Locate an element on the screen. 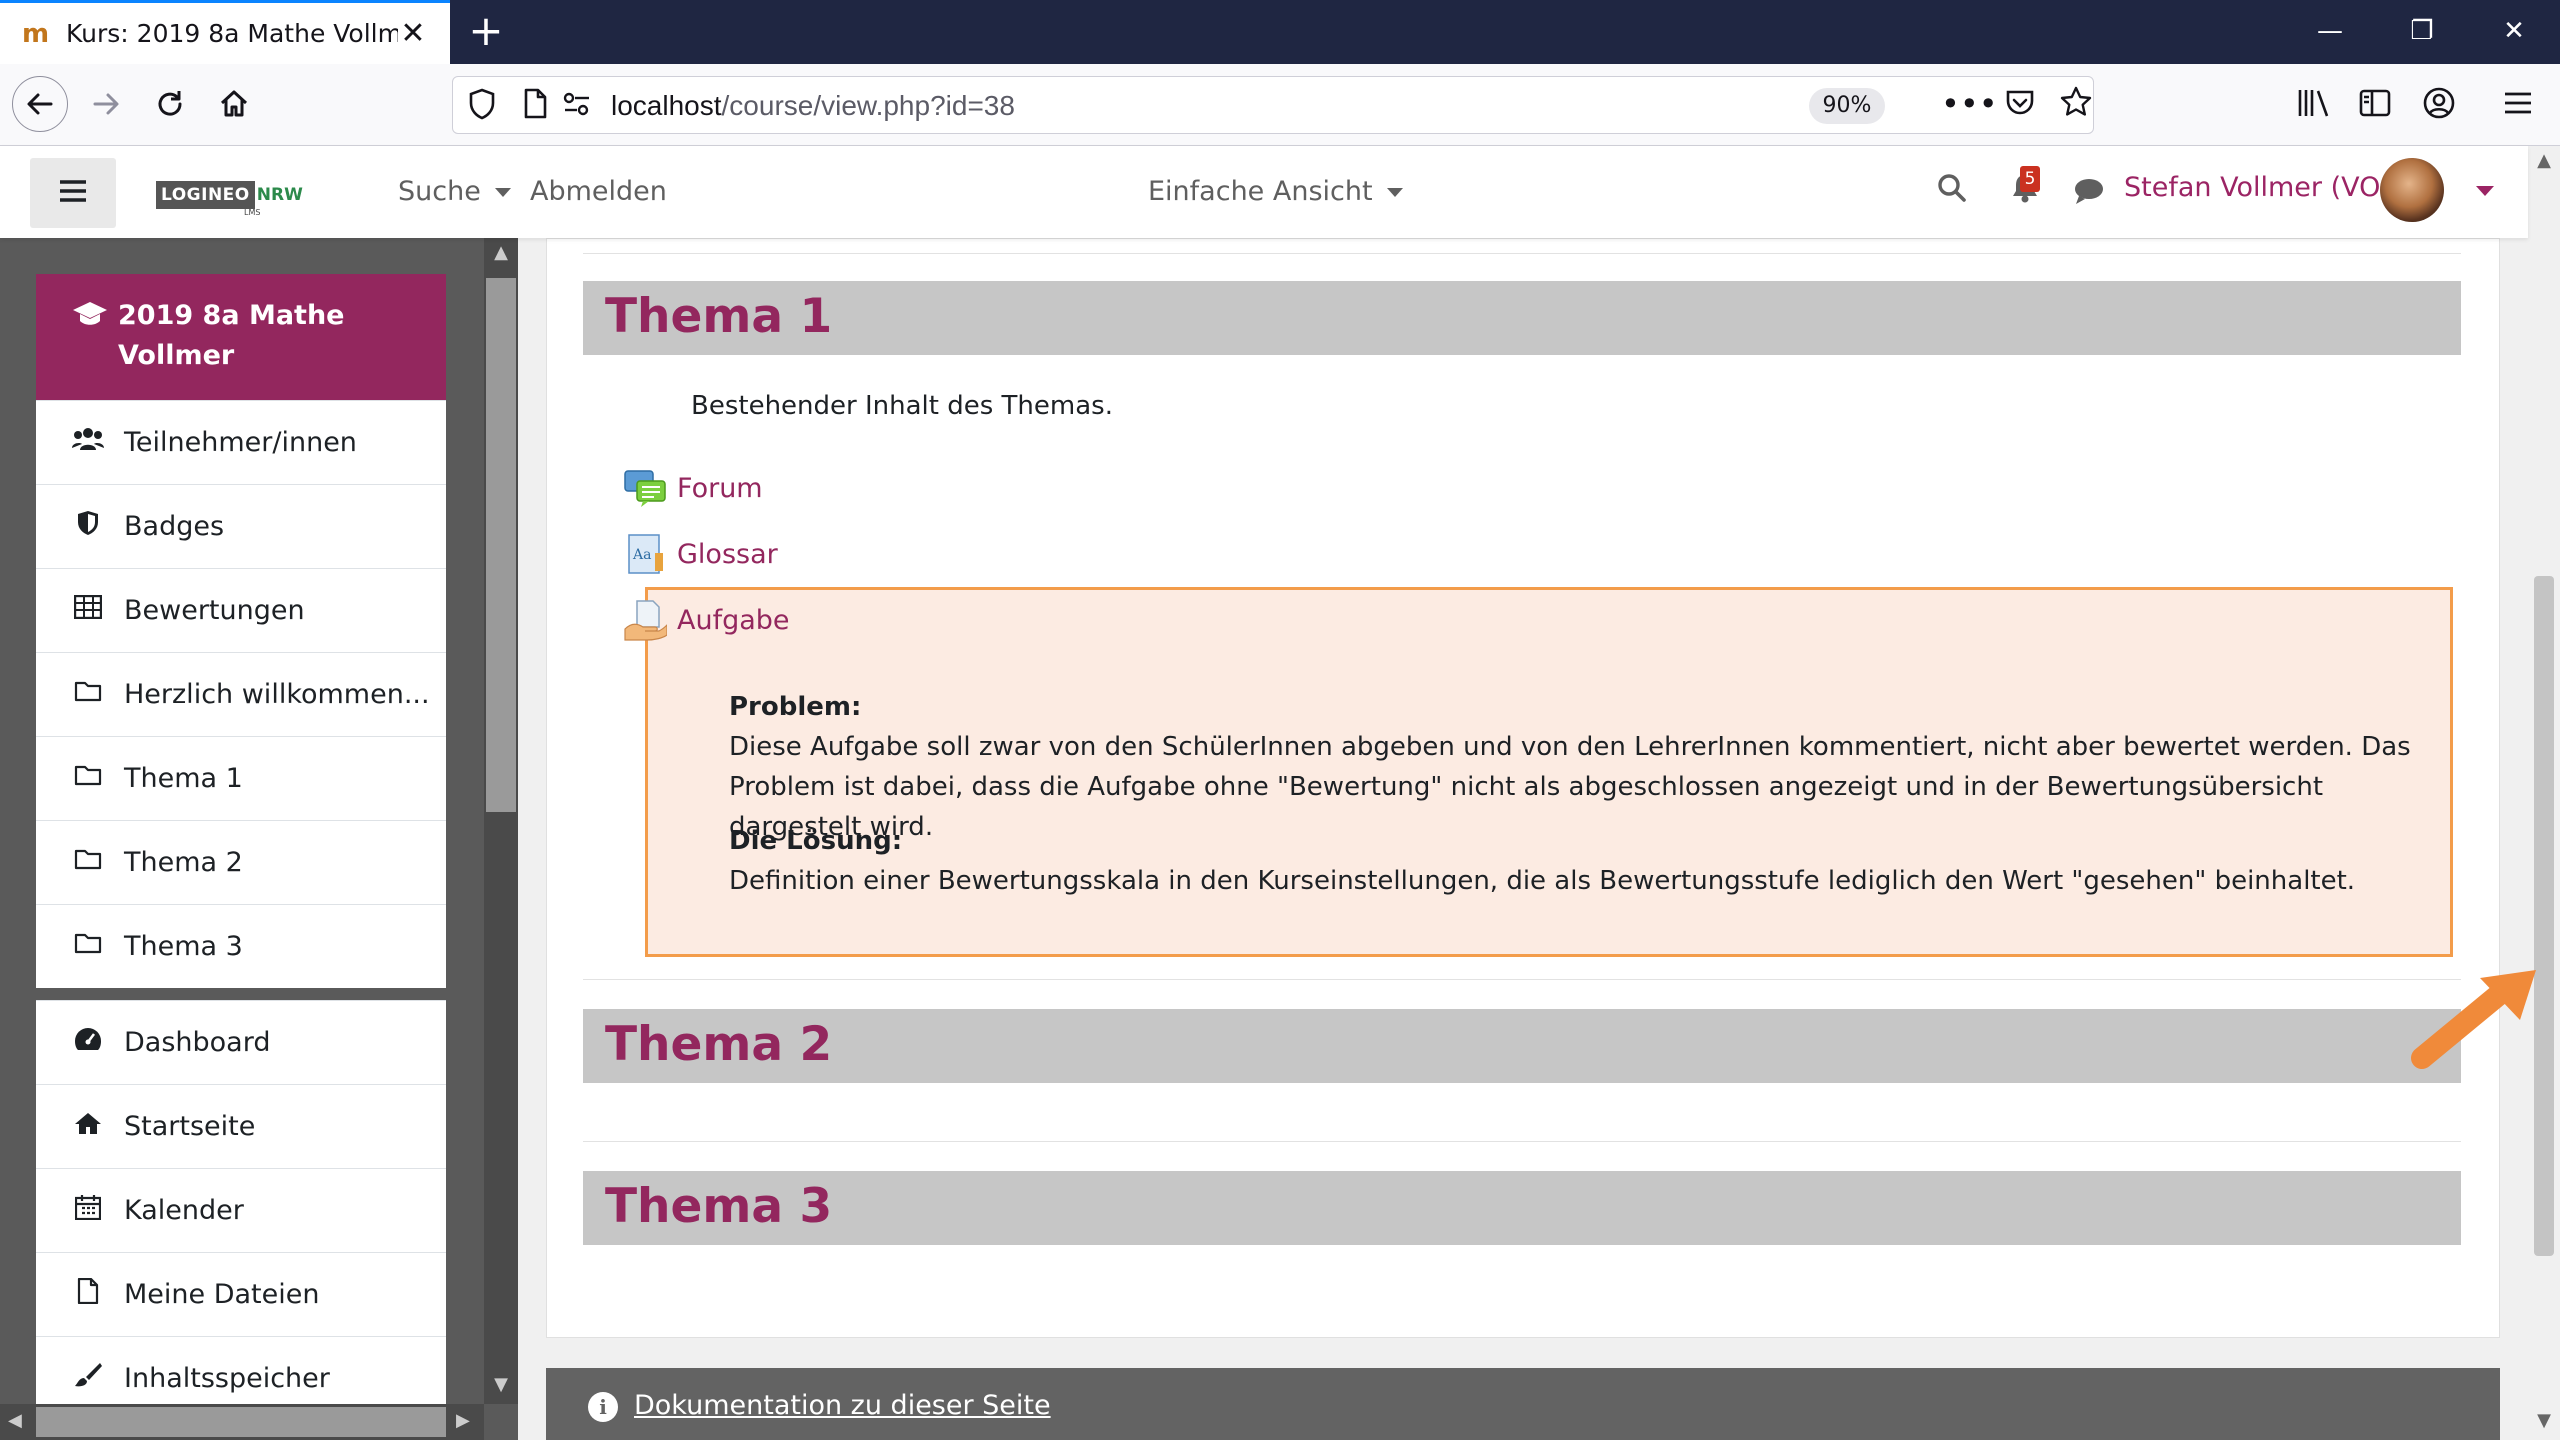  activity-glossar: Aa Glossar is located at coordinates (700, 554).